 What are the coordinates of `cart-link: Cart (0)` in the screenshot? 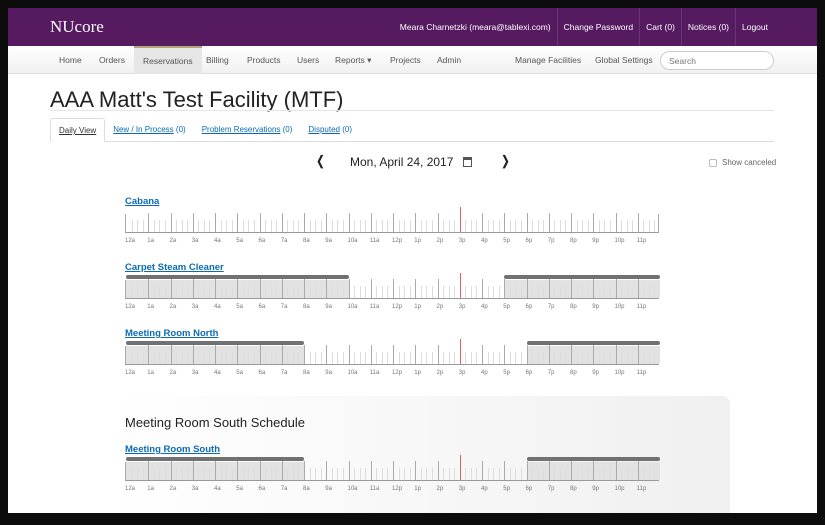 It's located at (660, 27).